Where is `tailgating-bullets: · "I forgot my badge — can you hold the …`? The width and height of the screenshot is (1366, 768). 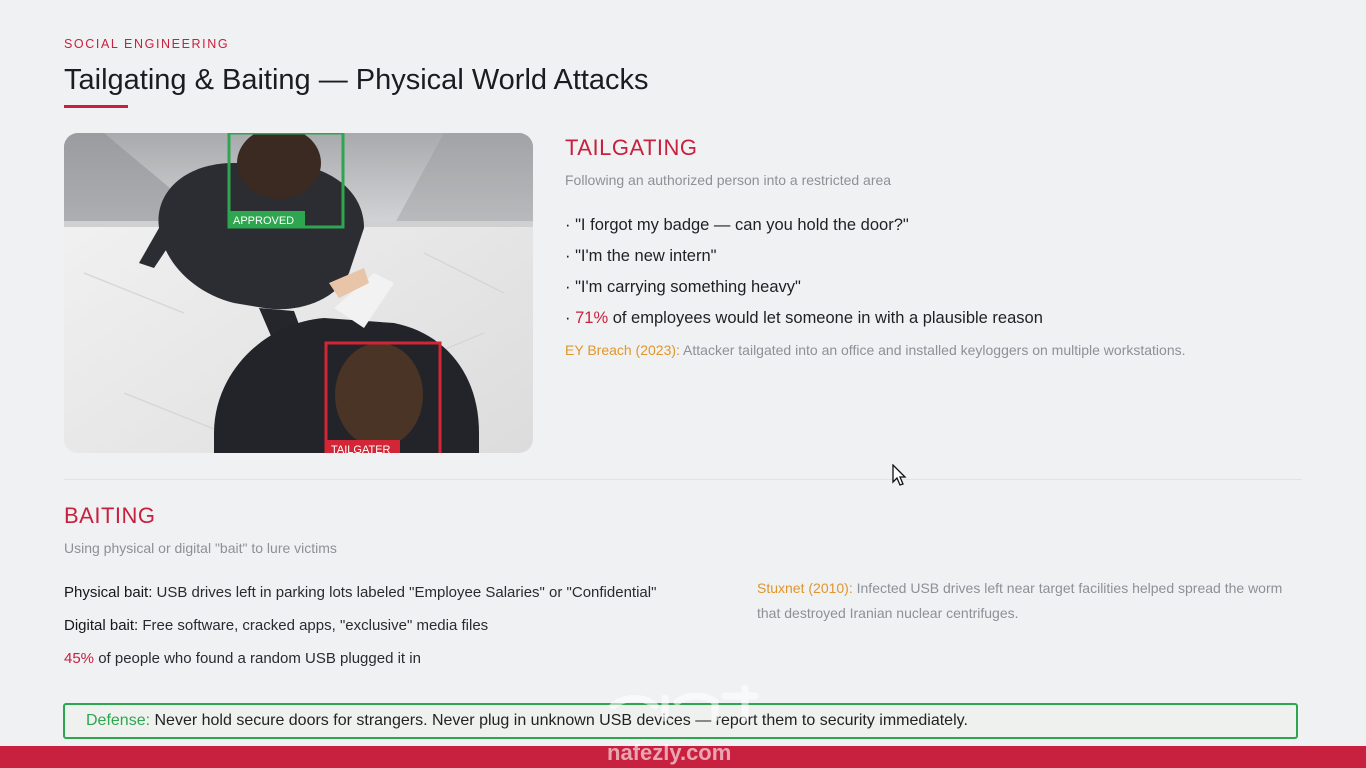 tailgating-bullets: · "I forgot my badge — can you hold the … is located at coordinates (804, 272).